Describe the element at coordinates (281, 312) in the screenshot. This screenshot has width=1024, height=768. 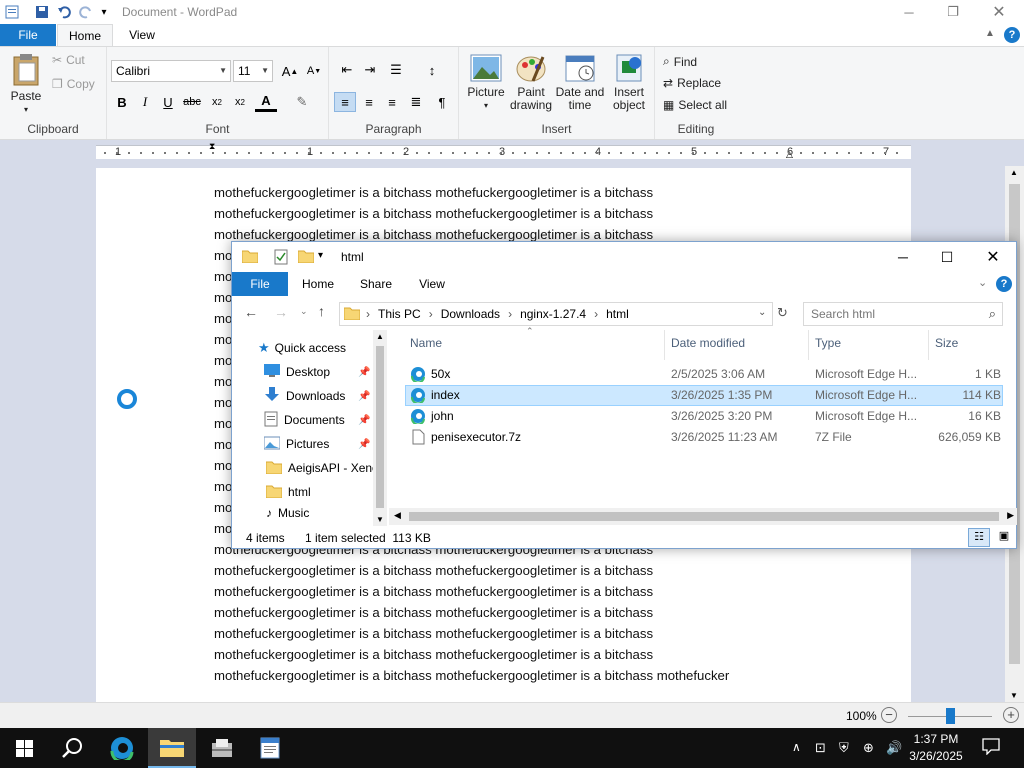
I see `forward-arrow-icon: →` at that location.